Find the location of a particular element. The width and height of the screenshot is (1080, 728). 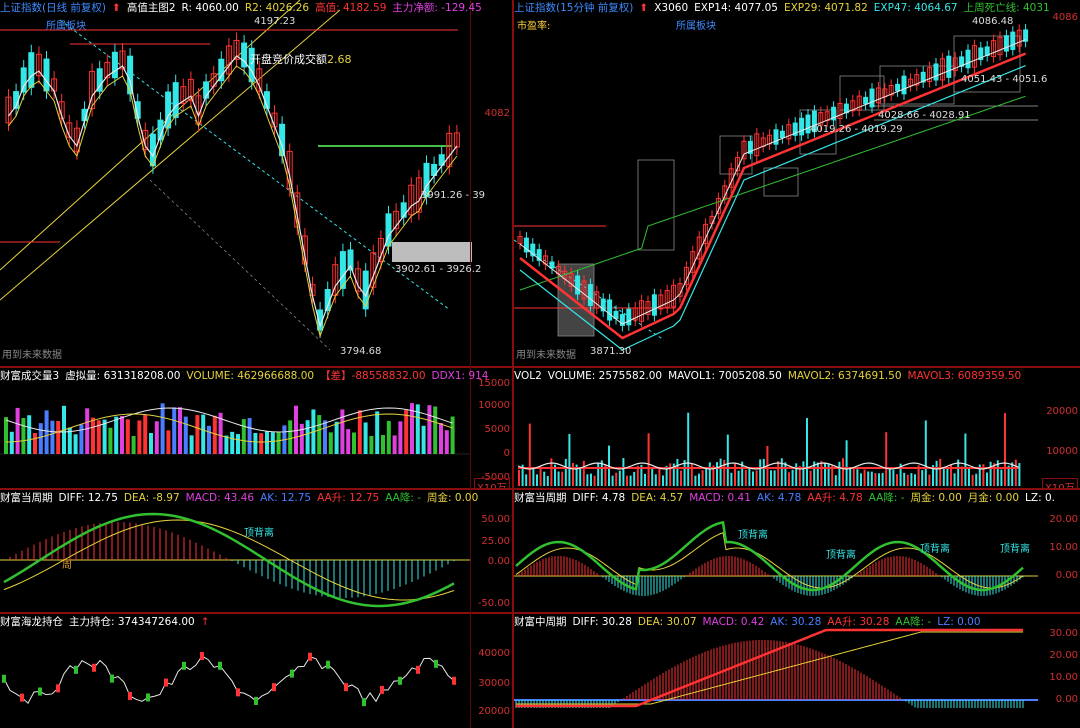

dea-value: DEA: -8.97 is located at coordinates (151, 498).